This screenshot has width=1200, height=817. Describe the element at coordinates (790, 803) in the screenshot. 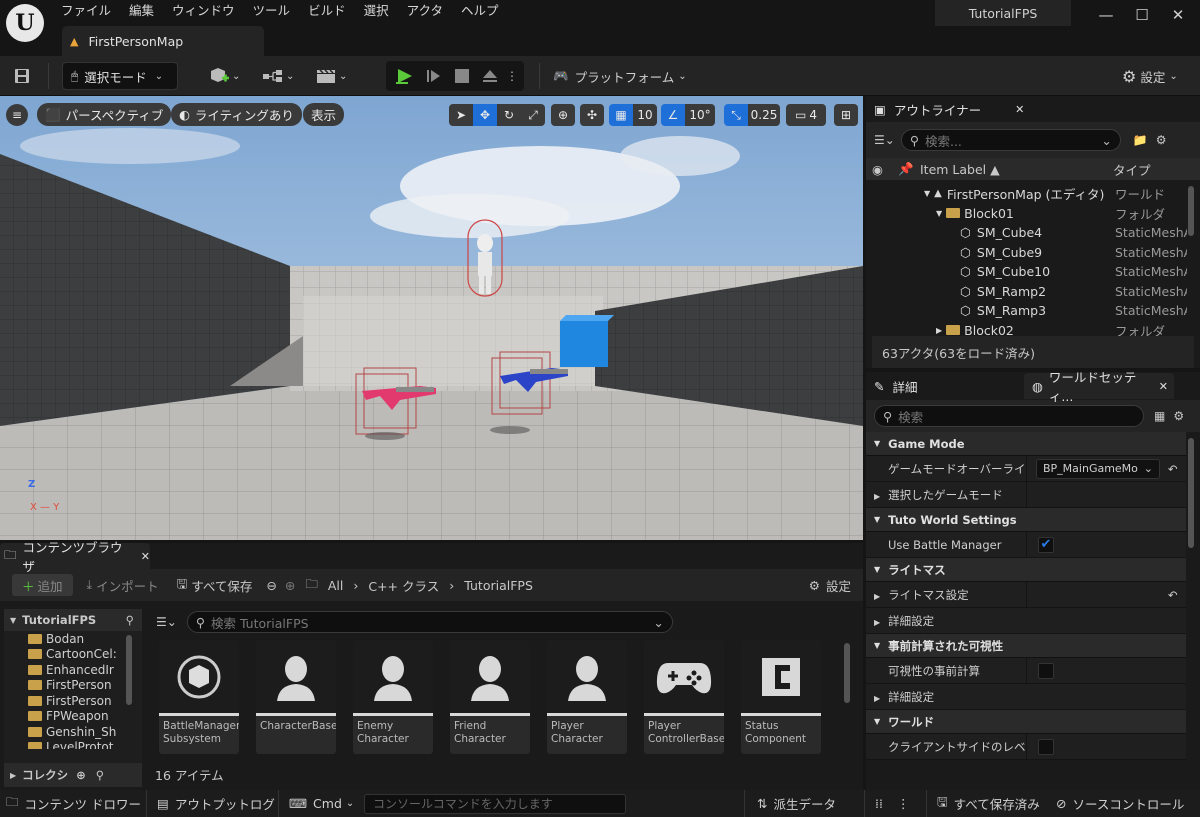

I see `derived-data-button: ⇅ 派生データ` at that location.